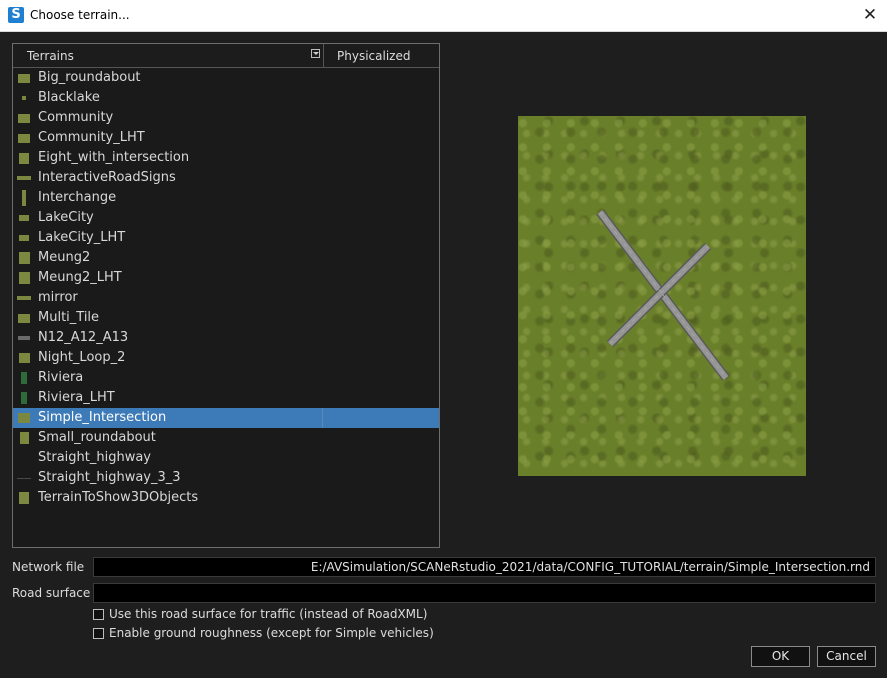 This screenshot has width=887, height=678. I want to click on road-surface-input, so click(484, 593).